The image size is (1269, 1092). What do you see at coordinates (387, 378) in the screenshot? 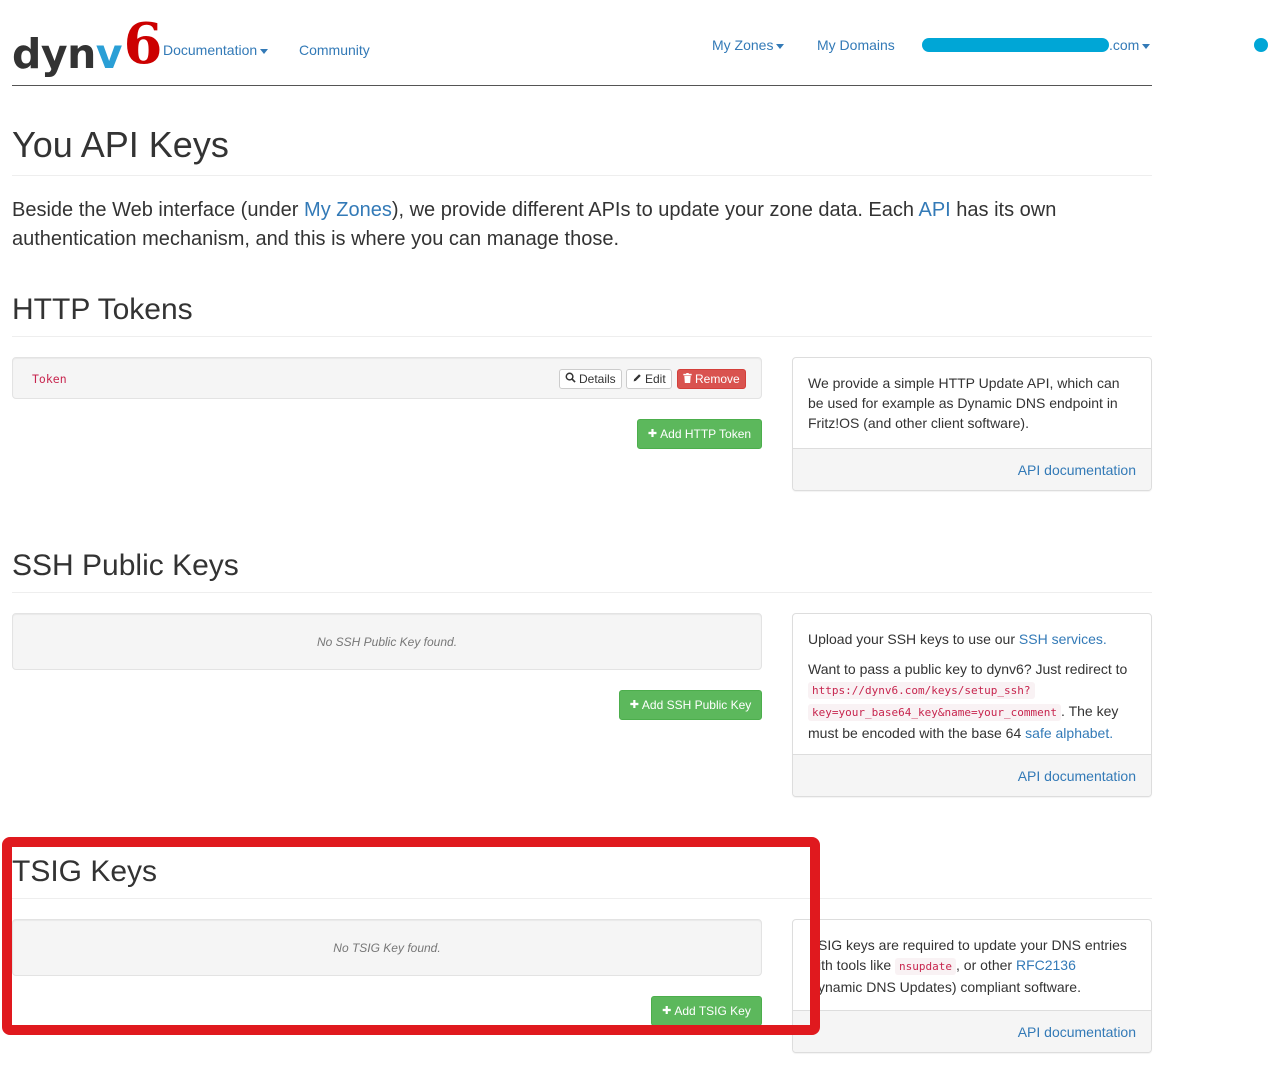
I see `http-token-row: Token Details Edit Remove` at bounding box center [387, 378].